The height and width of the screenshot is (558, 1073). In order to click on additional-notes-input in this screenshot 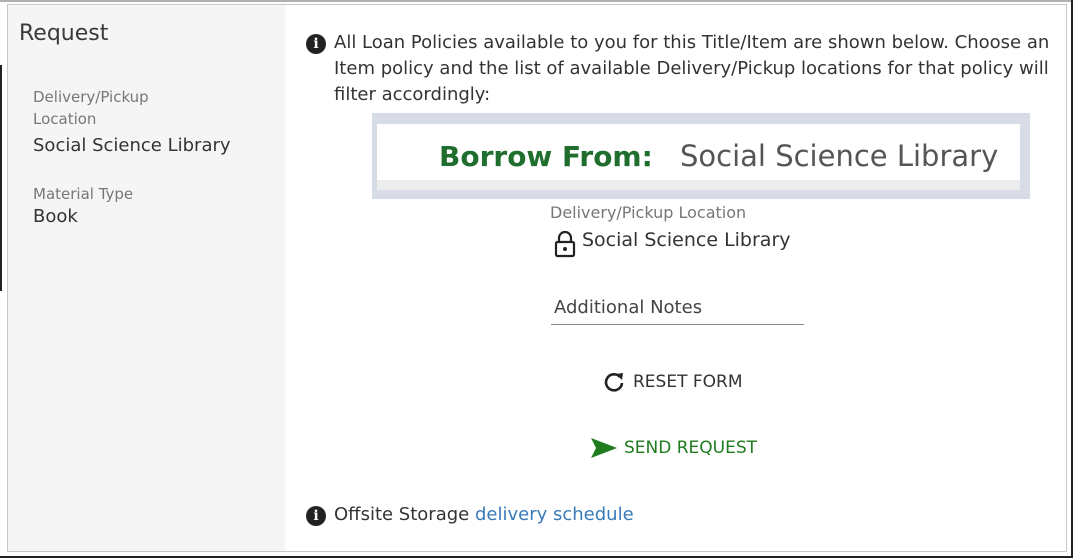, I will do `click(677, 307)`.